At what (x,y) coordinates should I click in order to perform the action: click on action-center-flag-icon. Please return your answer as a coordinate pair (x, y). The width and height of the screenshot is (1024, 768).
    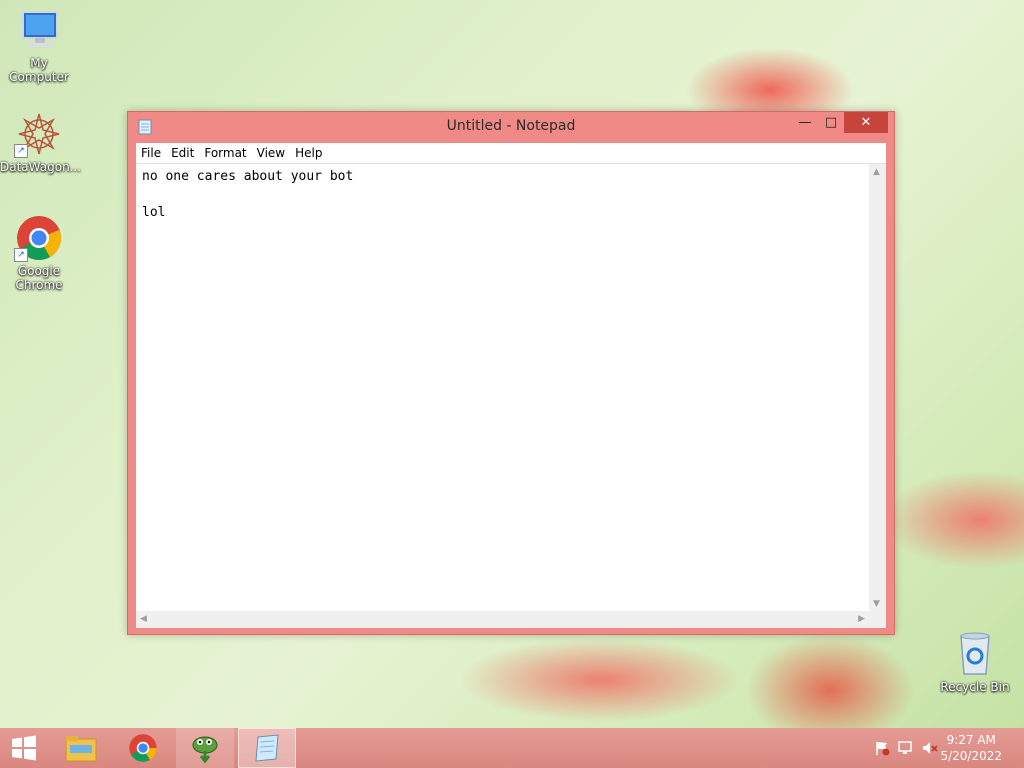
    Looking at the image, I should click on (882, 748).